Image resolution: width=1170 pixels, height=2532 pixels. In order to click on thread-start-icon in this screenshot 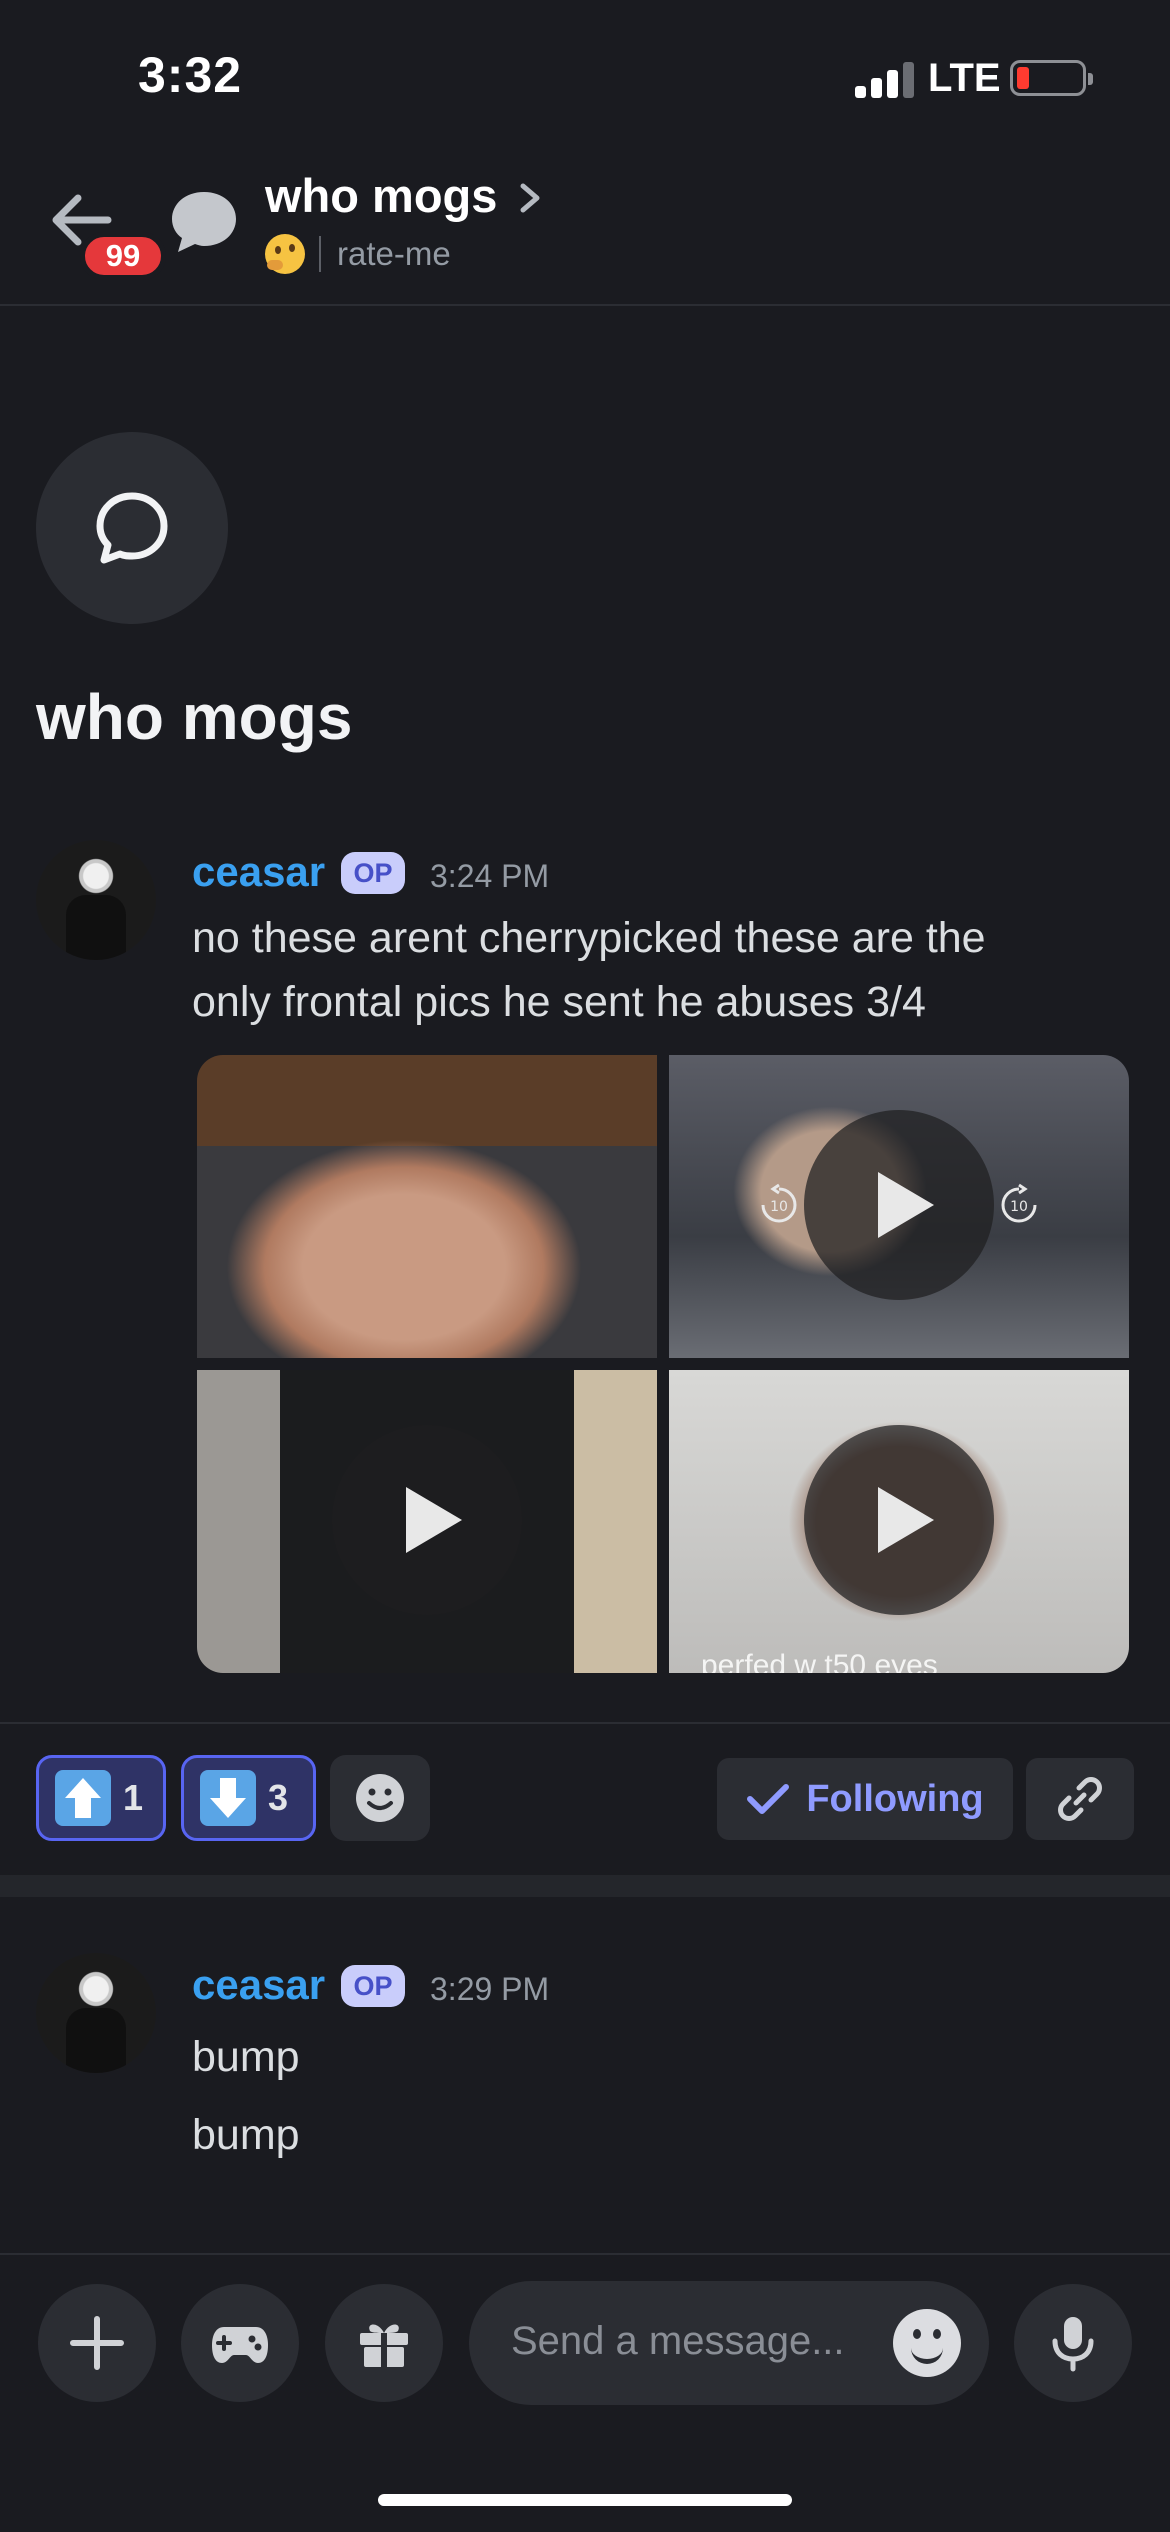, I will do `click(132, 528)`.